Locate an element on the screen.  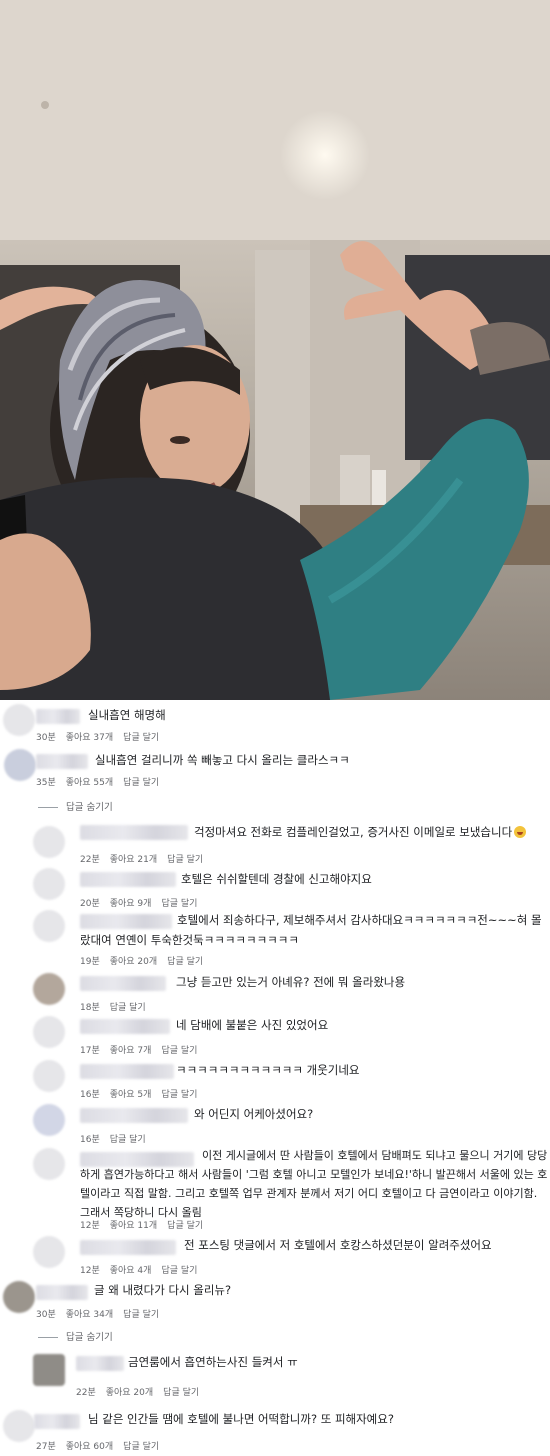
comment-text: 금연룸에서 흡연하는사진 들켜서 ㅠ is located at coordinates (213, 1362).